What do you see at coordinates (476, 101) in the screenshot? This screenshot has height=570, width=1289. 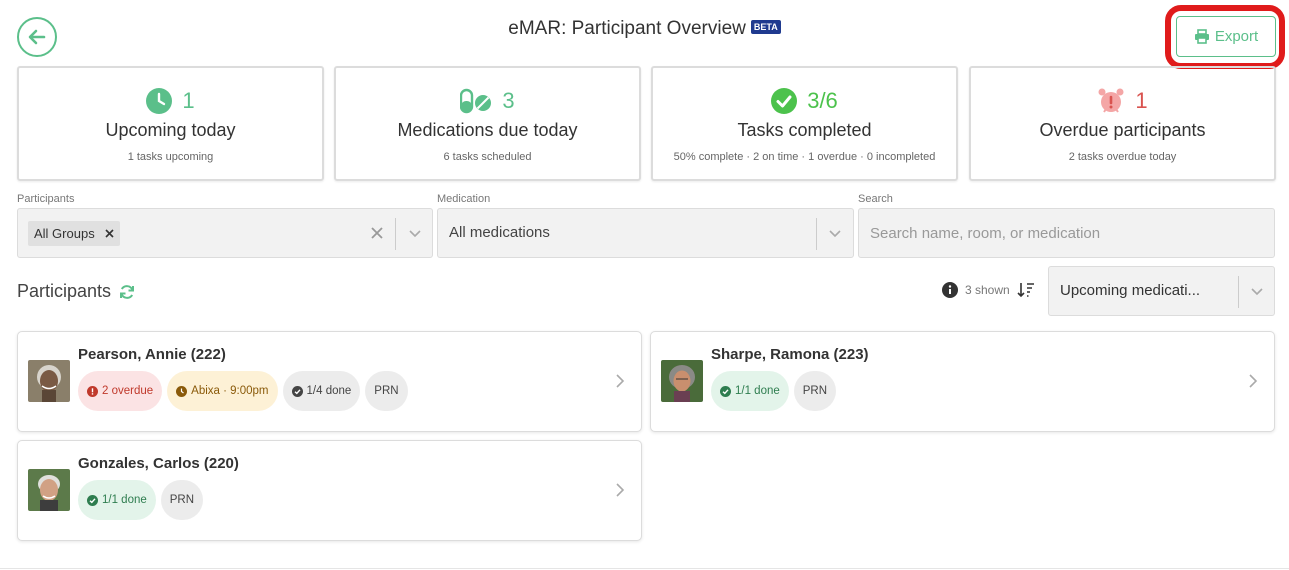 I see `pills-icon` at bounding box center [476, 101].